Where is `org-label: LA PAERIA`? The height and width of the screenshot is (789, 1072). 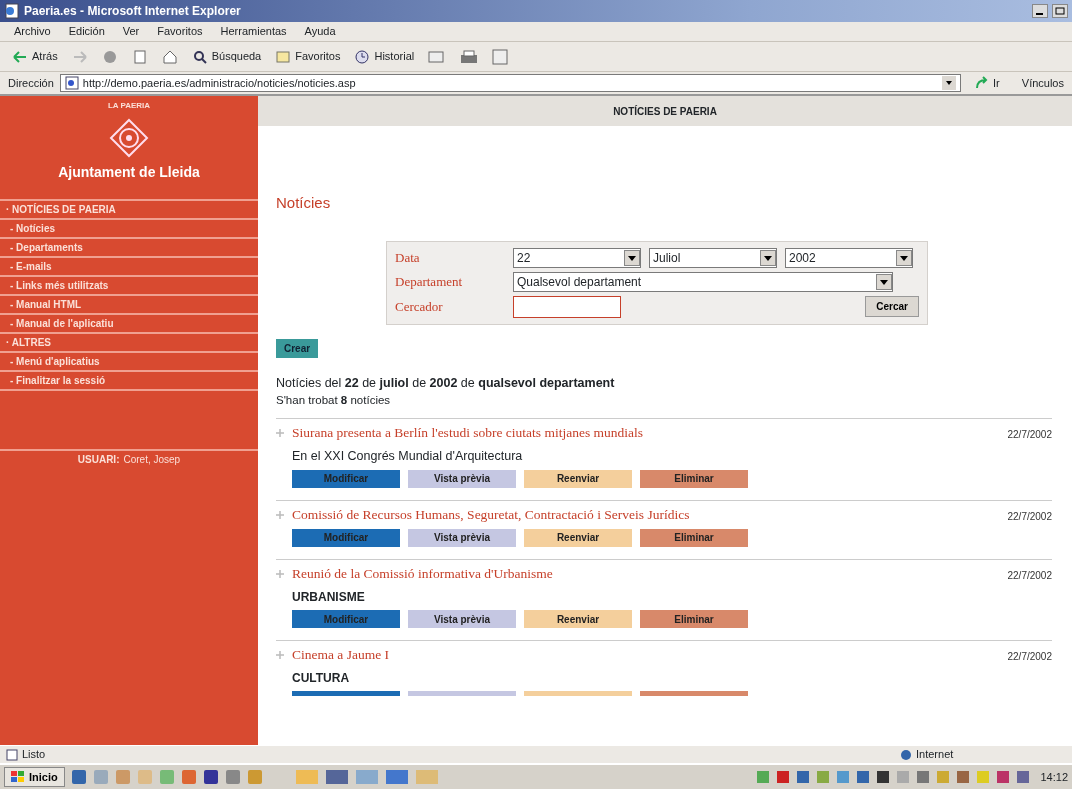 org-label: LA PAERIA is located at coordinates (129, 106).